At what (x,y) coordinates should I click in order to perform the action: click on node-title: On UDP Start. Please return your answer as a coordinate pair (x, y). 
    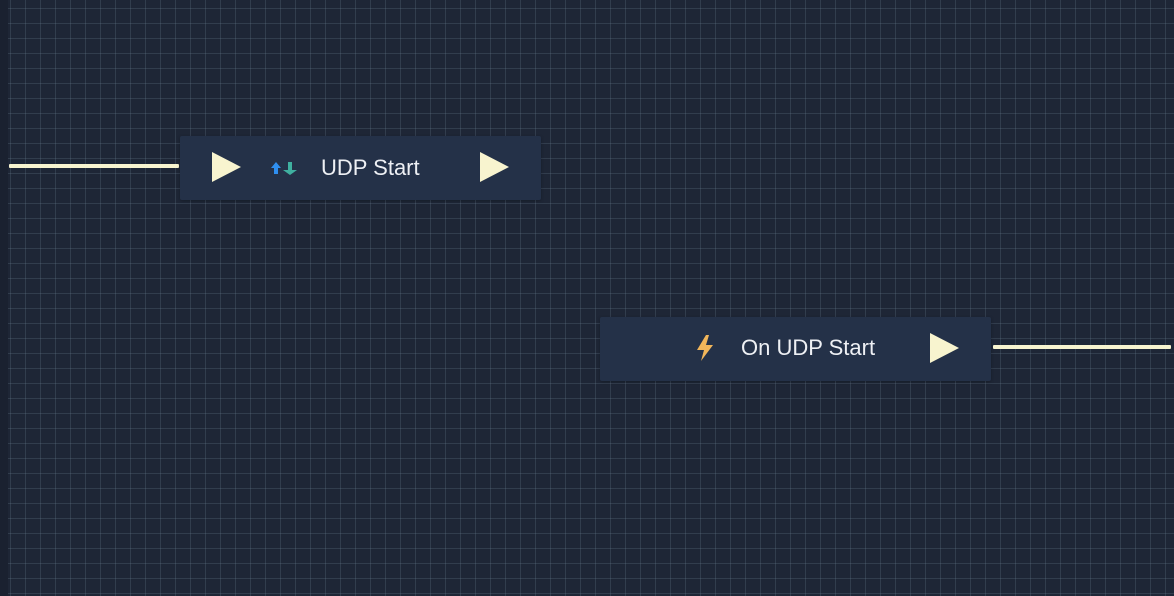
    Looking at the image, I should click on (808, 347).